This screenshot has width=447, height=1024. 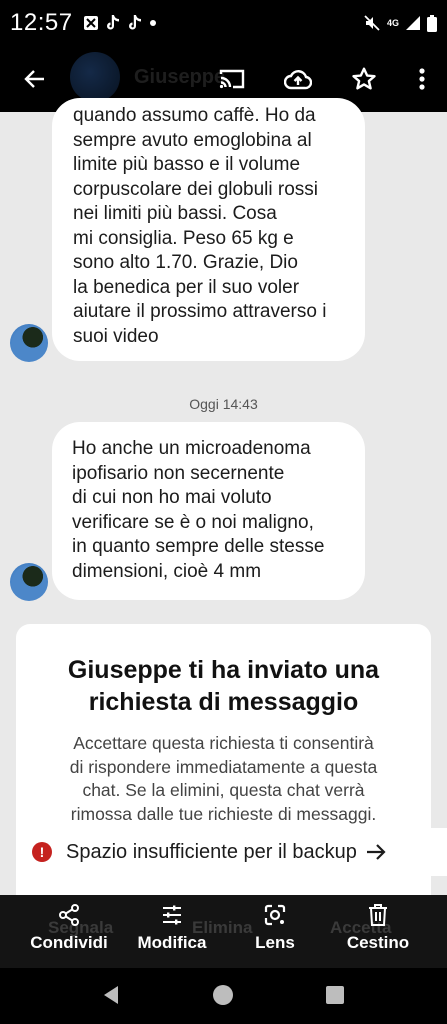 What do you see at coordinates (152, 23) in the screenshot?
I see `dot-icon` at bounding box center [152, 23].